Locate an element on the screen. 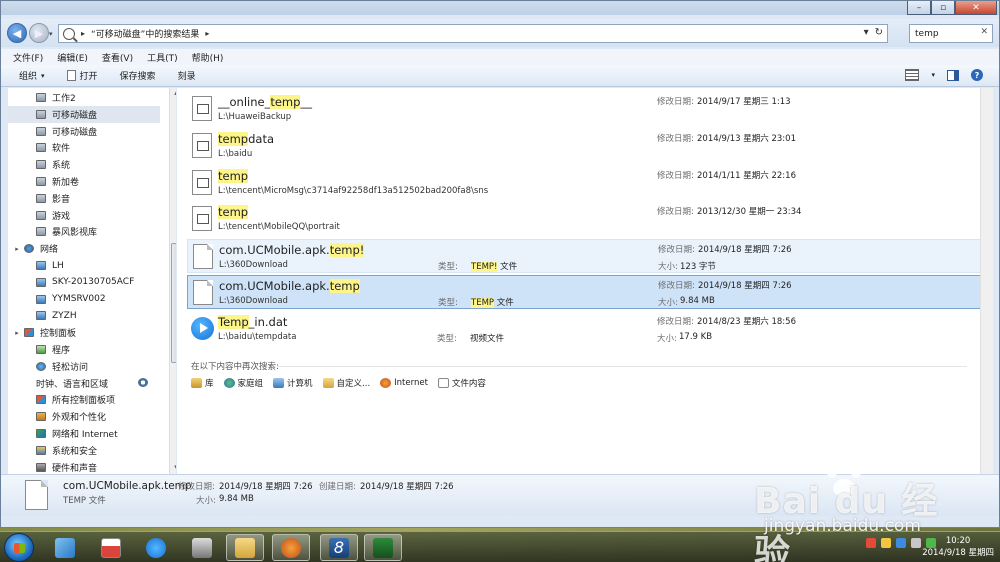 The image size is (1000, 562). result-name: com.UCMobile.apk.temp! is located at coordinates (292, 250).